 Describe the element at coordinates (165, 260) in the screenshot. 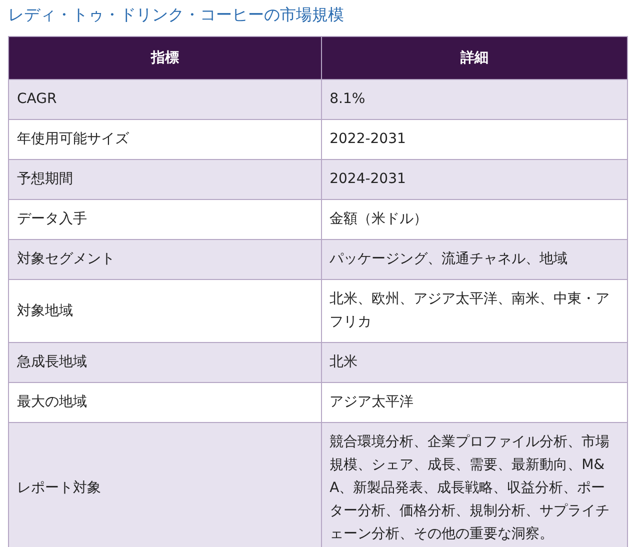

I see `table-cell: 対象セグメント` at that location.